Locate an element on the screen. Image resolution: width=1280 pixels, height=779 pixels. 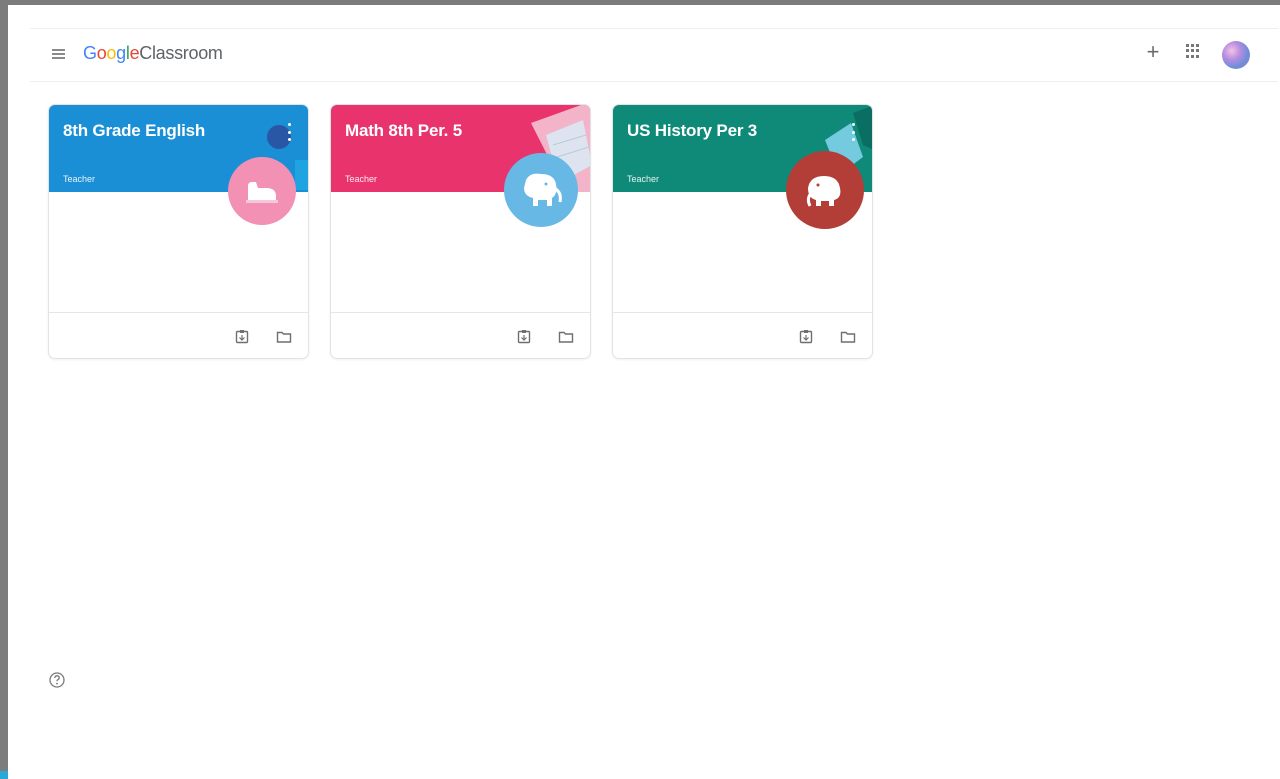
class-title: 8th Grade English is located at coordinates (134, 131).